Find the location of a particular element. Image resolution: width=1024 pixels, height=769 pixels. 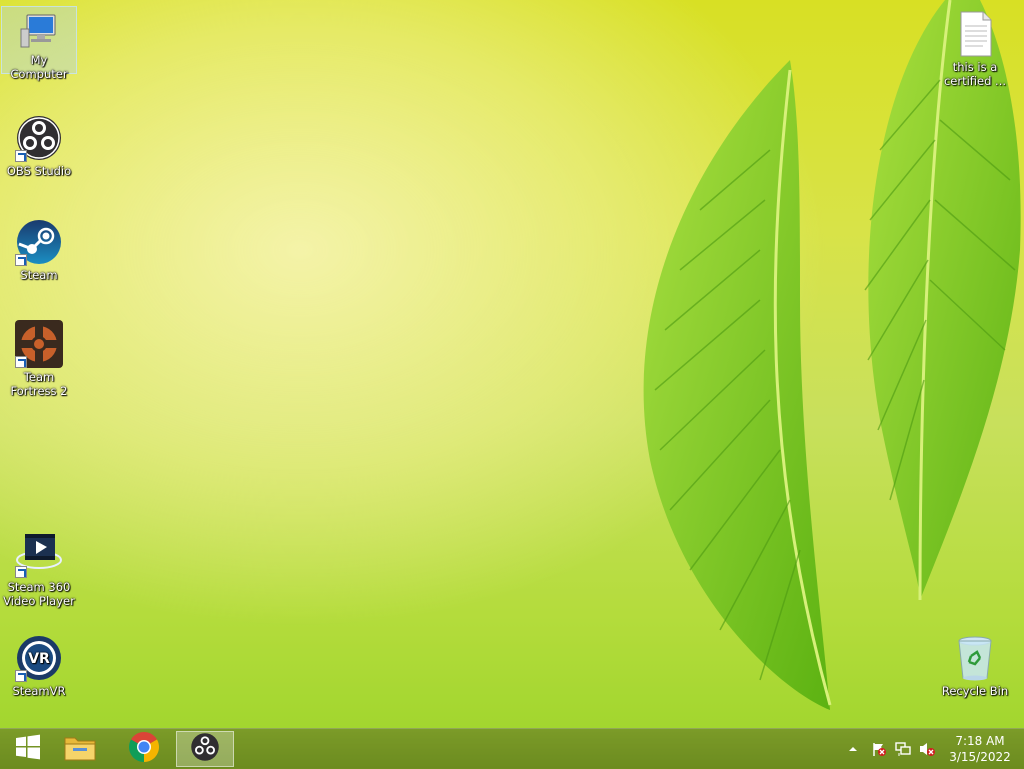

desktop-icon-team-fortress-2: Team Fortress 2 is located at coordinates (39, 357).